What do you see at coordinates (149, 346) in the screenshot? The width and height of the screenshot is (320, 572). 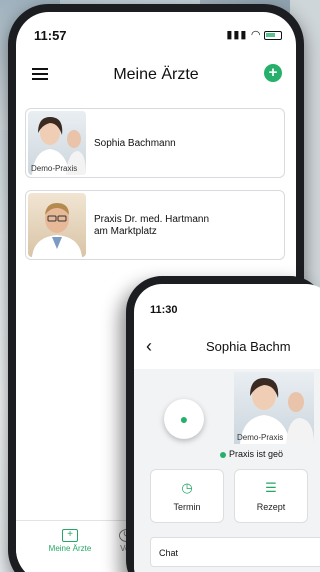 I see `back-arrow-icon: ‹` at bounding box center [149, 346].